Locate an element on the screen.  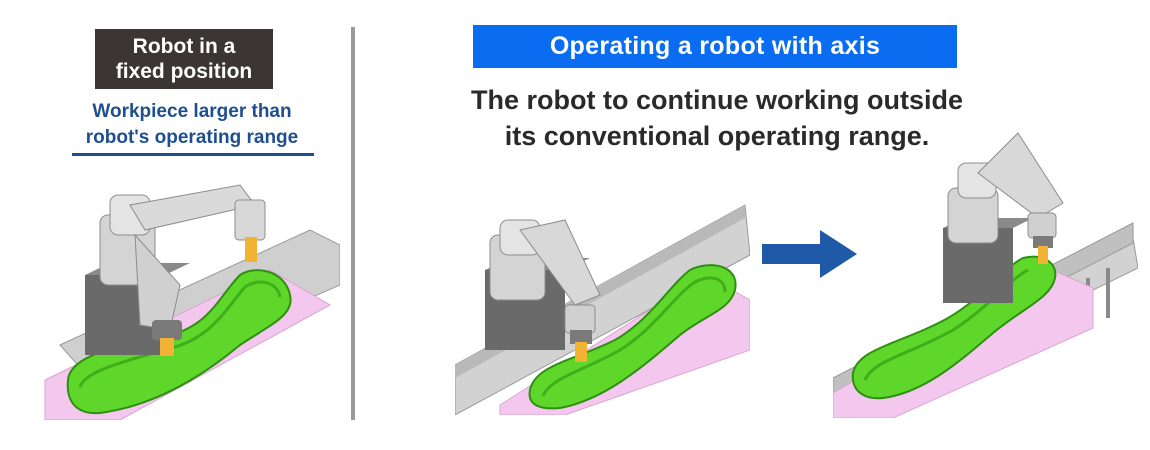
workpiece-note-underline is located at coordinates (193, 154).